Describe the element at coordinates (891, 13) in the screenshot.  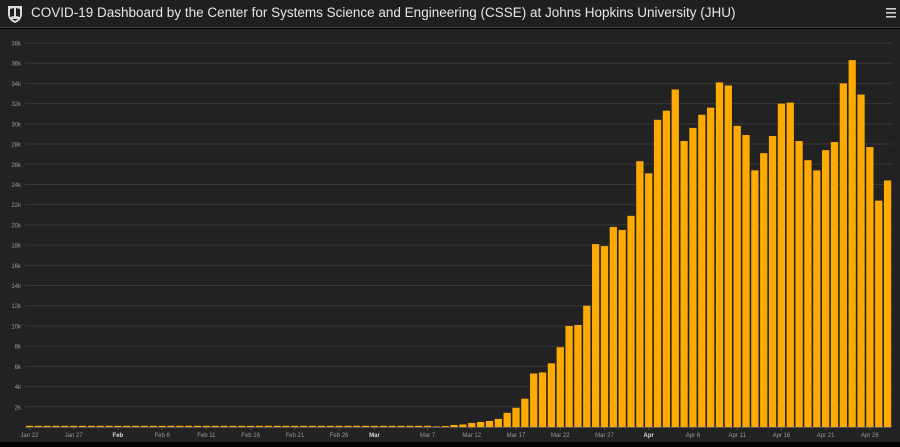
I see `hamburger-menu-icon` at that location.